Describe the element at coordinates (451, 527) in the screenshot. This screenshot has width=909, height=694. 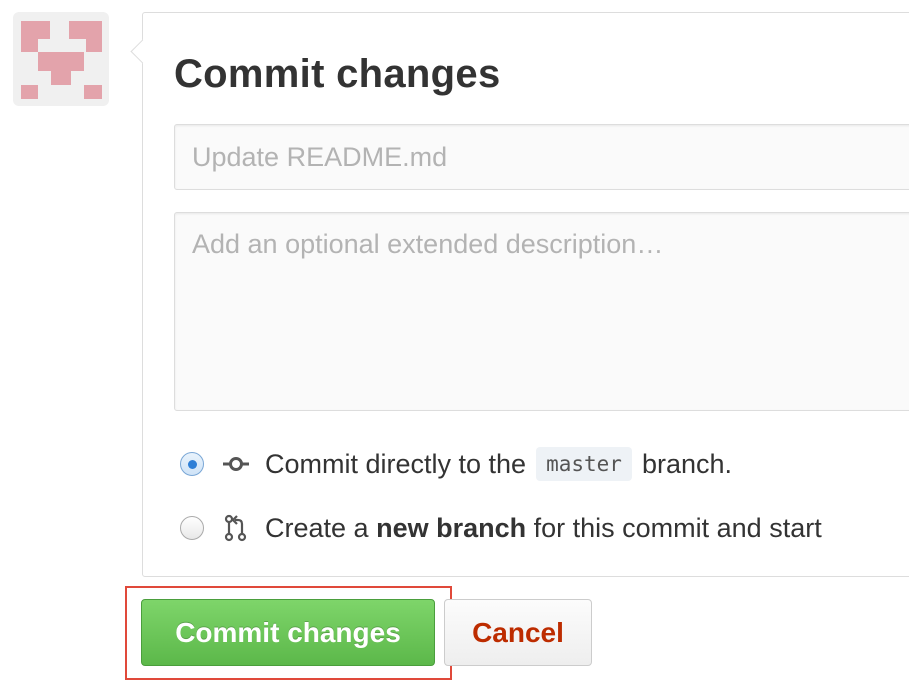
I see `new-branch-label-bold: new branch` at that location.